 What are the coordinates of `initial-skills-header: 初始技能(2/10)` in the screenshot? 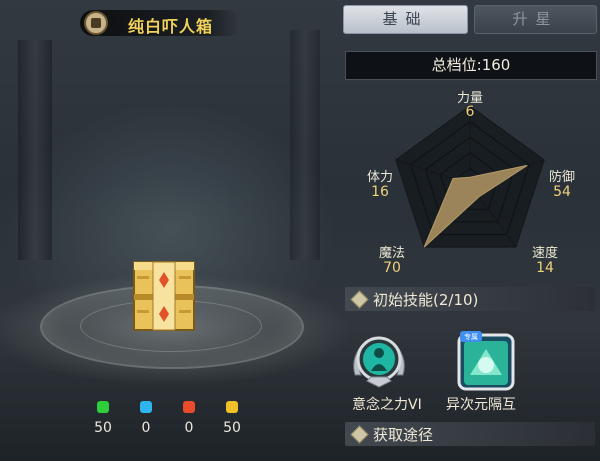 It's located at (470, 299).